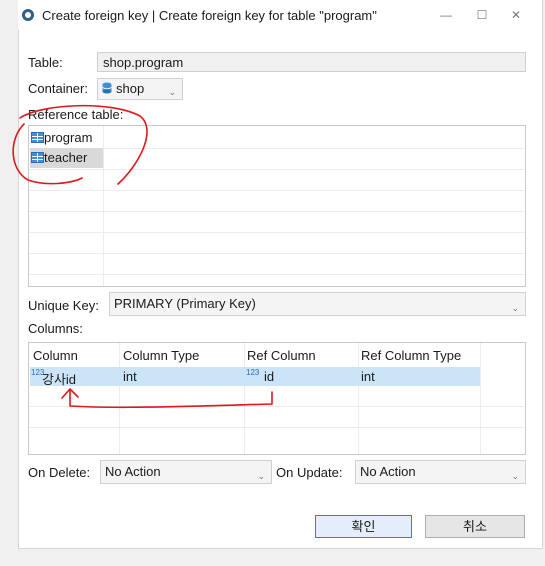 The image size is (545, 566). Describe the element at coordinates (80, 144) in the screenshot. I see `circle-annotation` at that location.